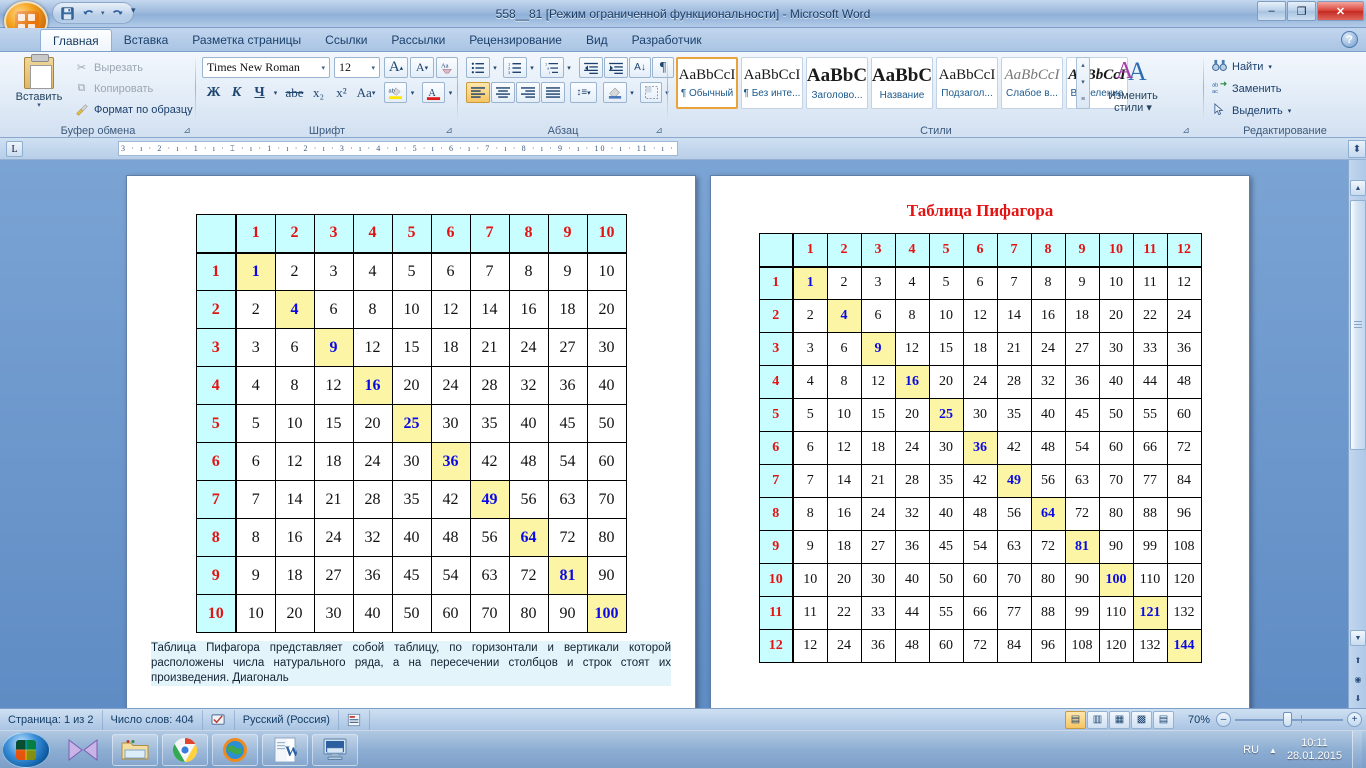 This screenshot has height=768, width=1366. Describe the element at coordinates (902, 83) in the screenshot. I see `style-item-3: AaBbC Название` at that location.